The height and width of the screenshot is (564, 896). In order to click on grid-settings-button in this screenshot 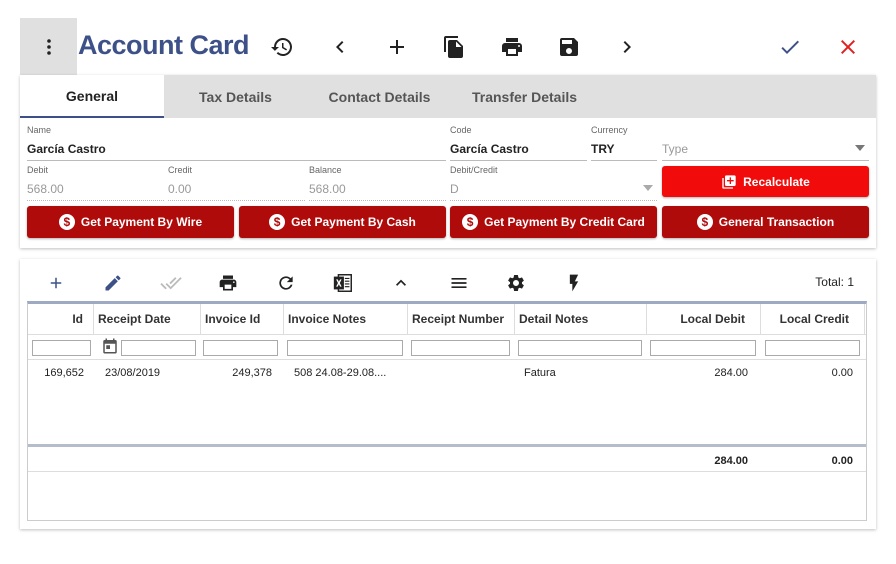, I will do `click(516, 283)`.